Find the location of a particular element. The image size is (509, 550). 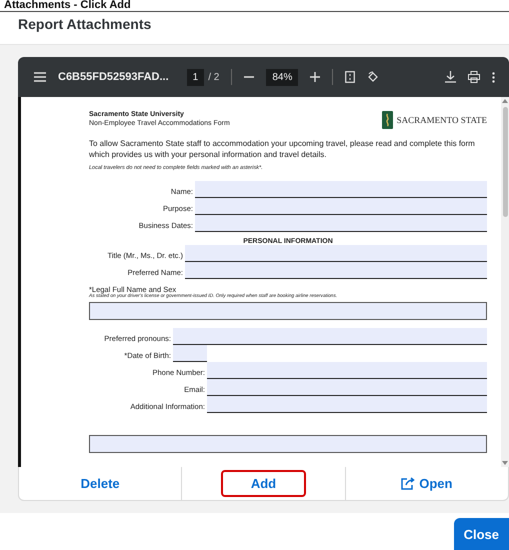

download-icon is located at coordinates (450, 77).